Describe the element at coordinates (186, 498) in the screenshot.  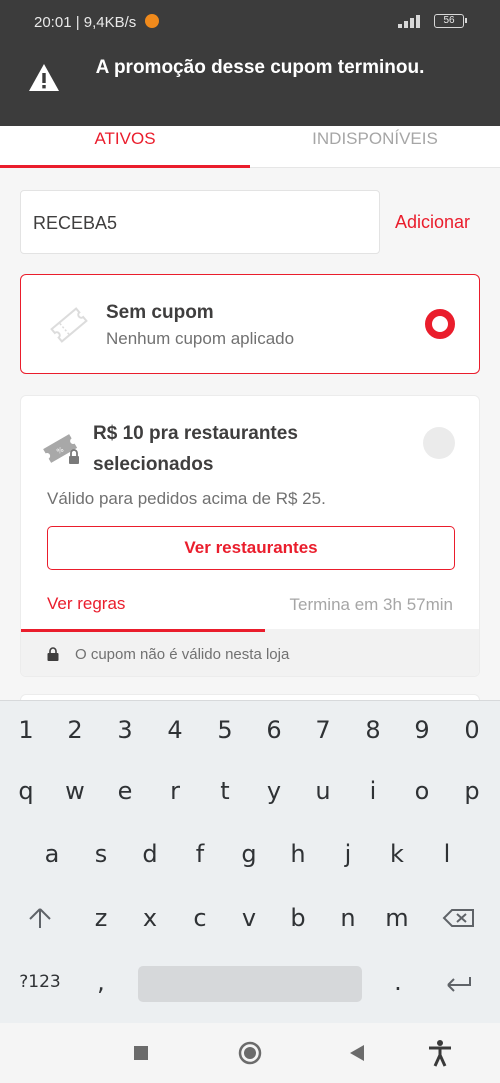
I see `promo-description: Válido para pedidos acima de R$ 25.` at that location.